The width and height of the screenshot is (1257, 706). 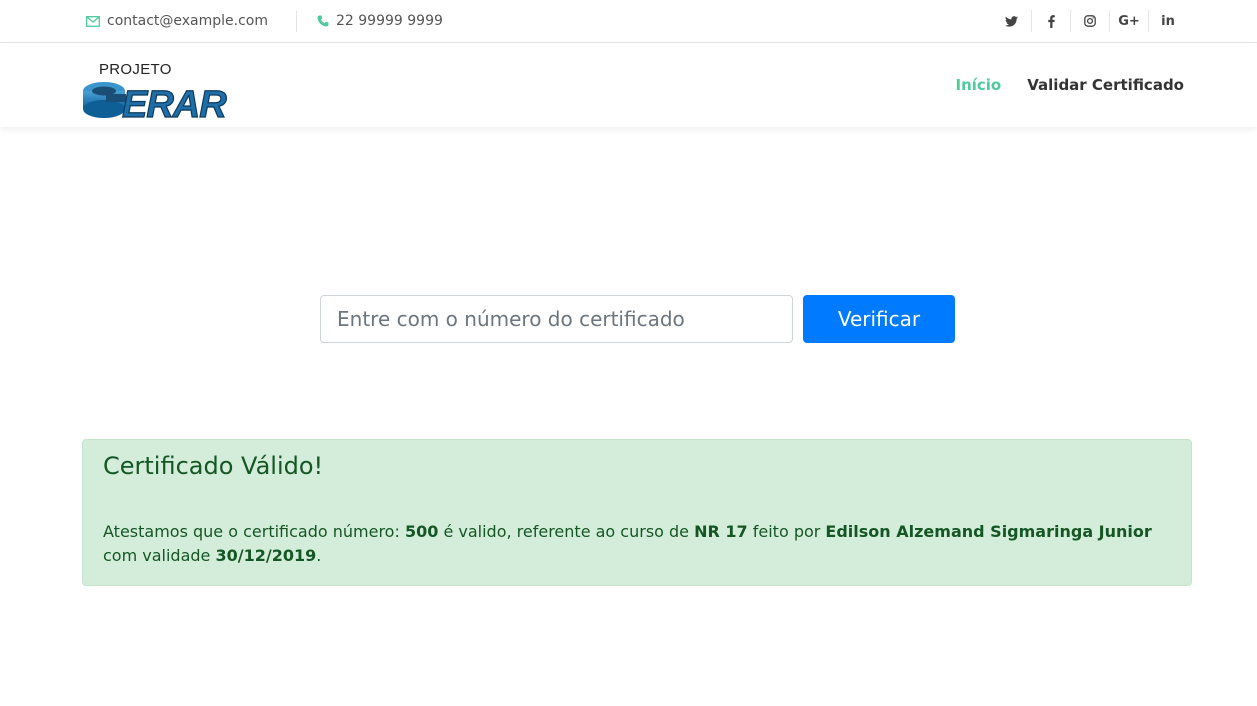 What do you see at coordinates (213, 466) in the screenshot?
I see `alert-title: Certificado Válido!` at bounding box center [213, 466].